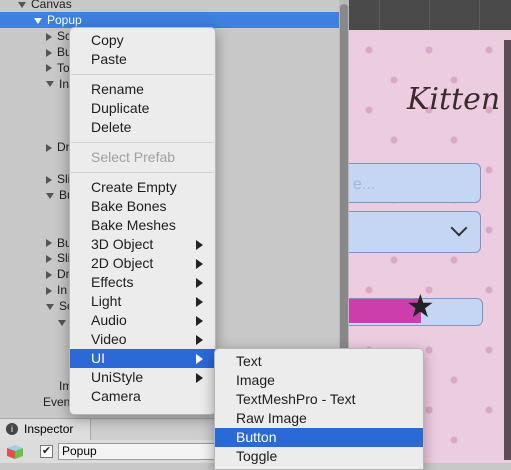 This screenshot has width=511, height=470. What do you see at coordinates (112, 282) in the screenshot?
I see `menu-item-label: Effects` at bounding box center [112, 282].